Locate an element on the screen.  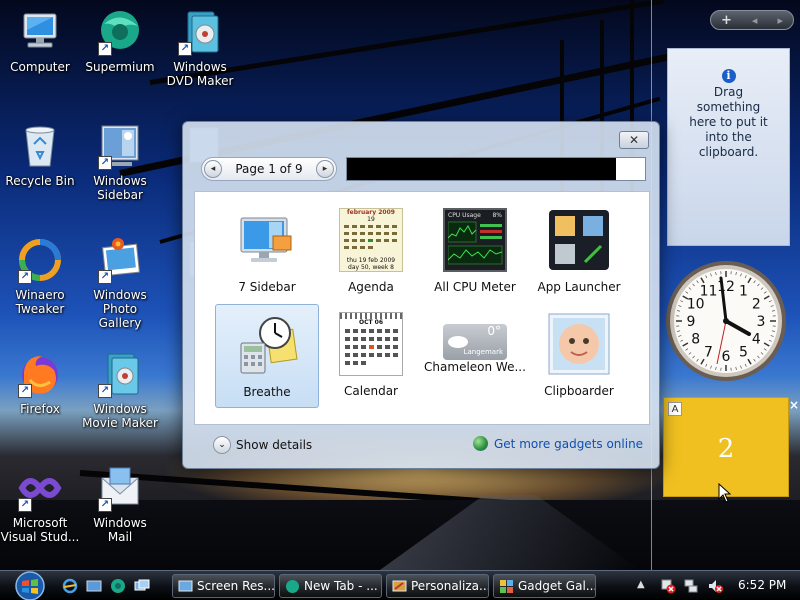
search-input is located at coordinates (496, 169).